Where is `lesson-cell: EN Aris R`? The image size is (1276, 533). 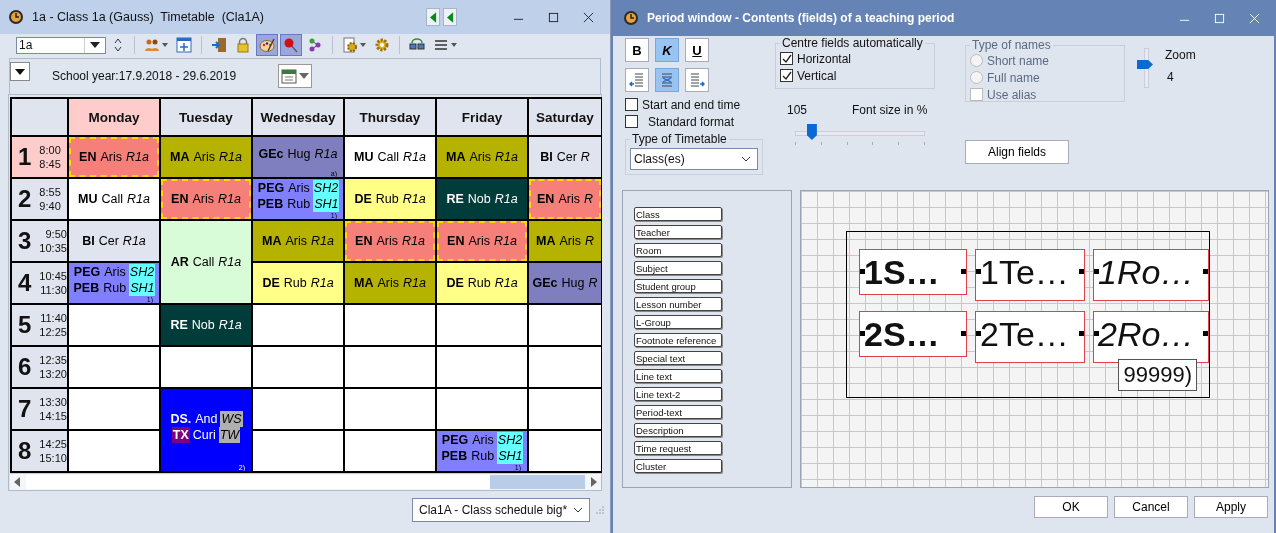
lesson-cell: EN Aris R is located at coordinates (565, 199).